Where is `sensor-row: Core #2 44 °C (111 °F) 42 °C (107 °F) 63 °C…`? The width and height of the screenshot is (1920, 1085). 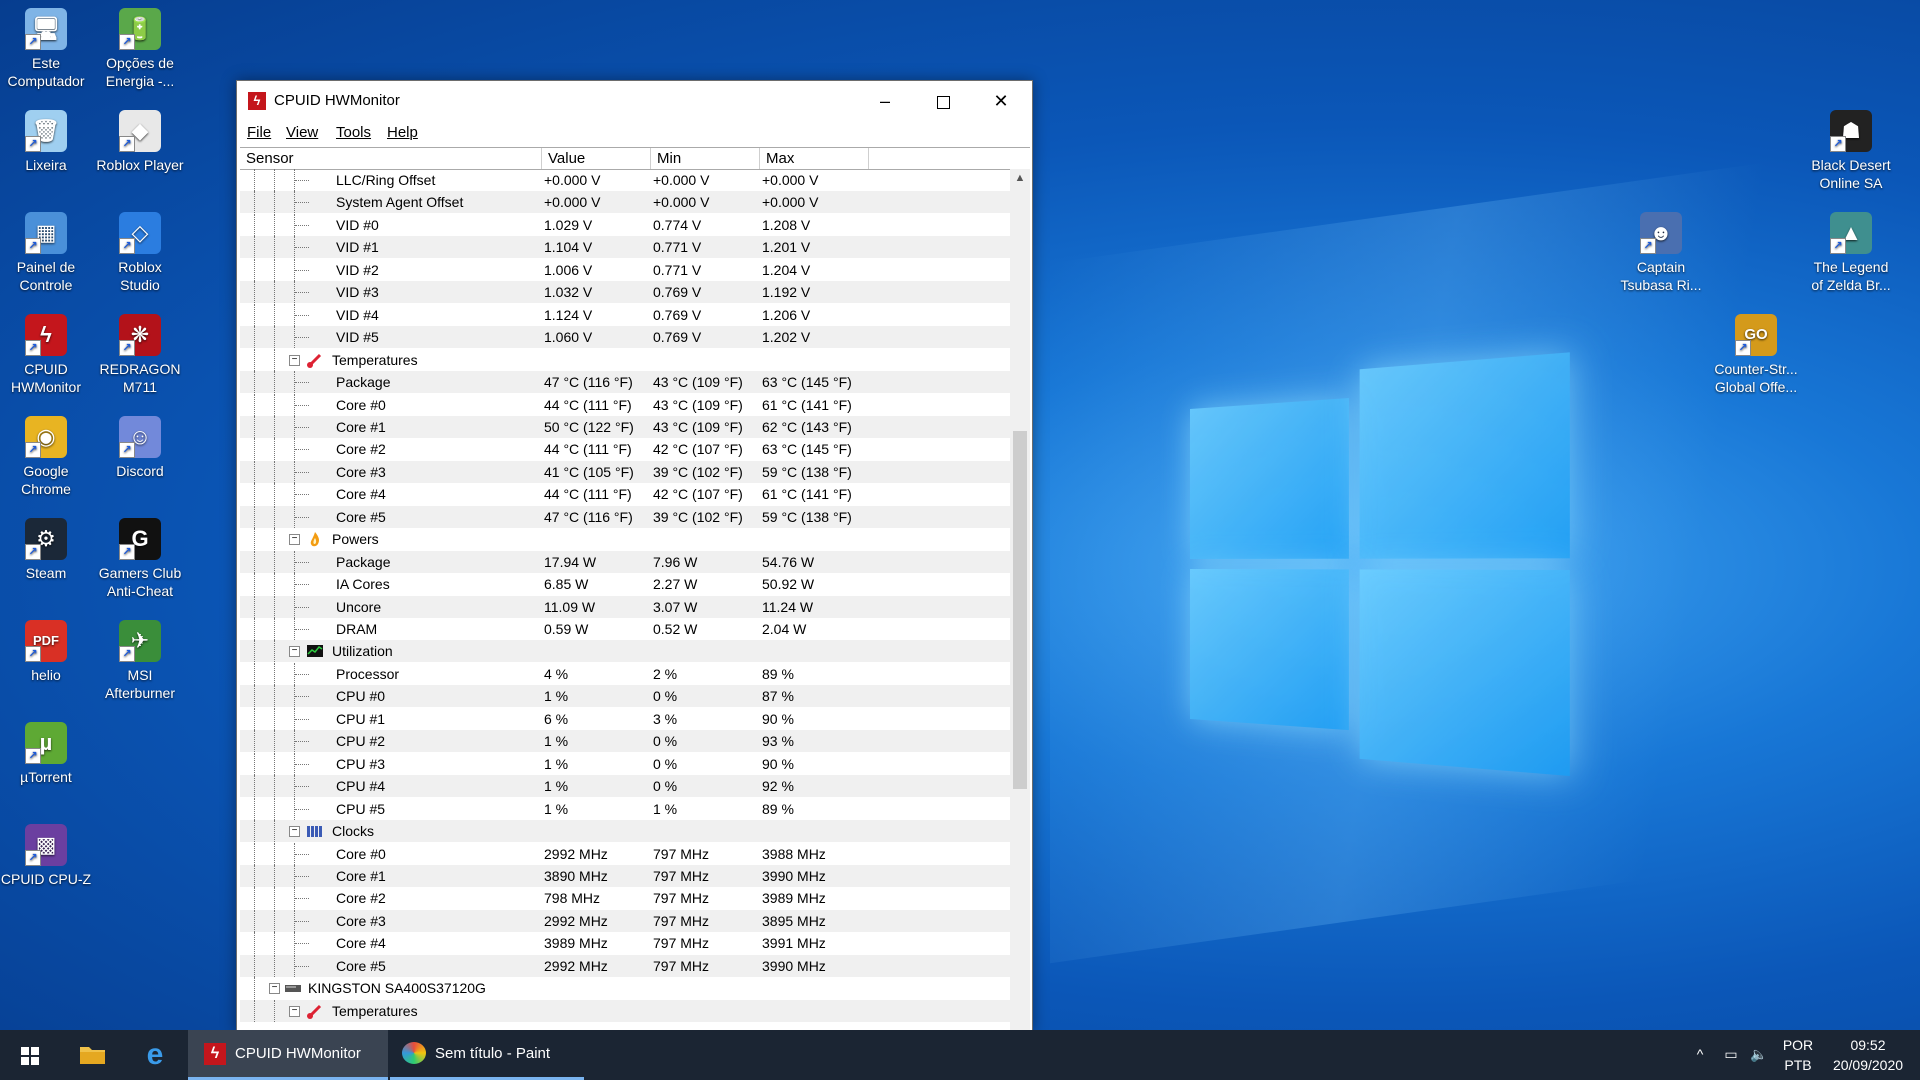 sensor-row: Core #2 44 °C (111 °F) 42 °C (107 °F) 63 °C… is located at coordinates (625, 449).